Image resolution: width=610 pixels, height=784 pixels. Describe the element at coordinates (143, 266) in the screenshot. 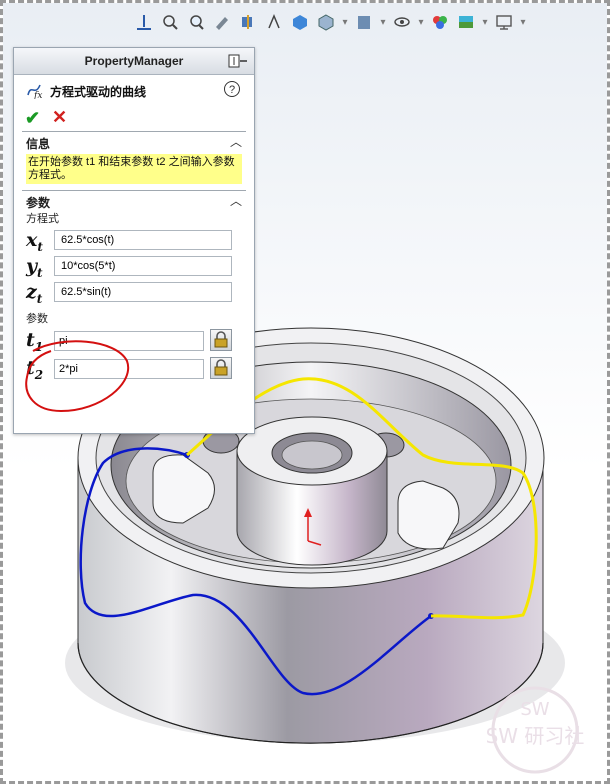

I see `y-equation-field` at that location.